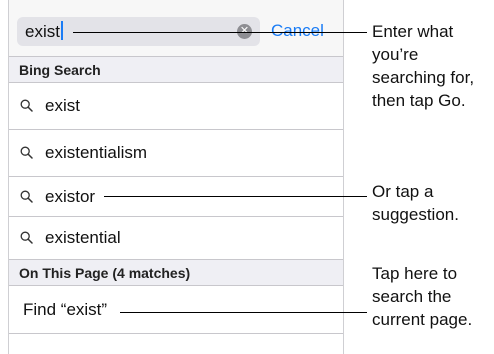 The height and width of the screenshot is (354, 494). What do you see at coordinates (83, 237) in the screenshot?
I see `suggestion-label: existential` at bounding box center [83, 237].